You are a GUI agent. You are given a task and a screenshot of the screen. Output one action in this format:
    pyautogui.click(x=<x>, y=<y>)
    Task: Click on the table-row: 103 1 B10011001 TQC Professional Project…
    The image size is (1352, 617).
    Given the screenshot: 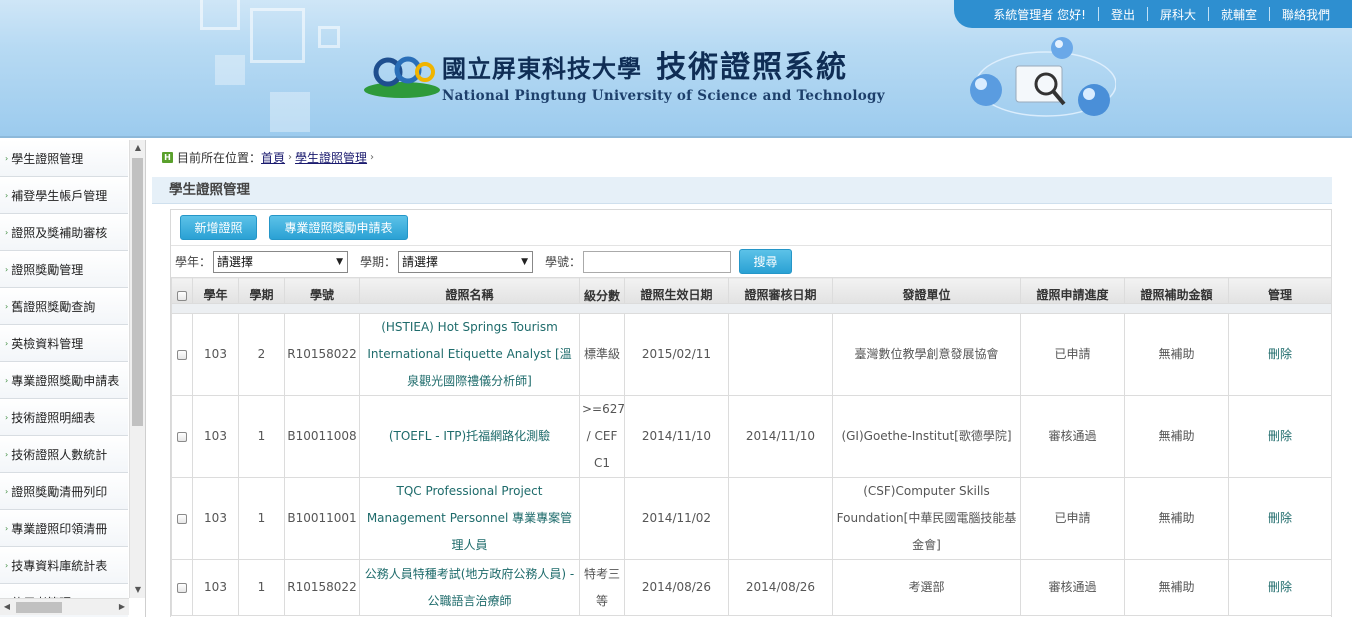 What is the action you would take?
    pyautogui.click(x=751, y=518)
    